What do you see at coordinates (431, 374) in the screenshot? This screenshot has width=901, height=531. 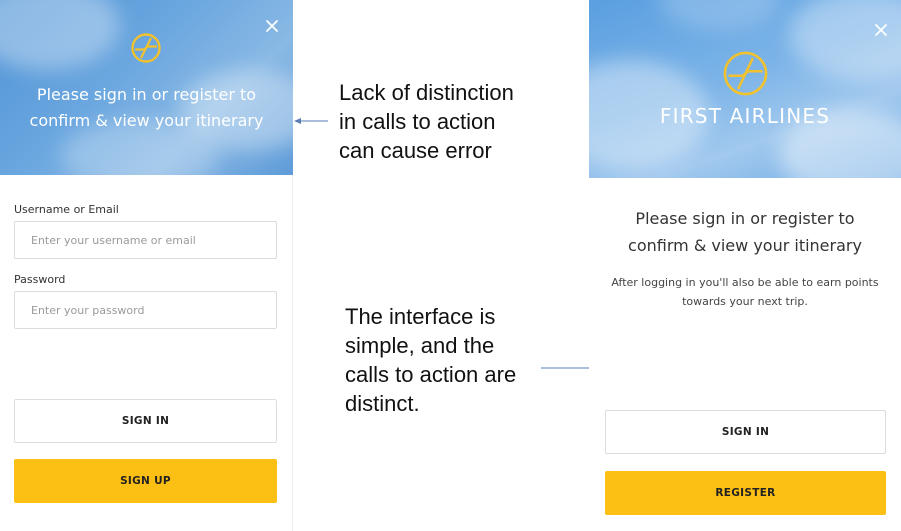 I see `annotation-line: calls to action are` at bounding box center [431, 374].